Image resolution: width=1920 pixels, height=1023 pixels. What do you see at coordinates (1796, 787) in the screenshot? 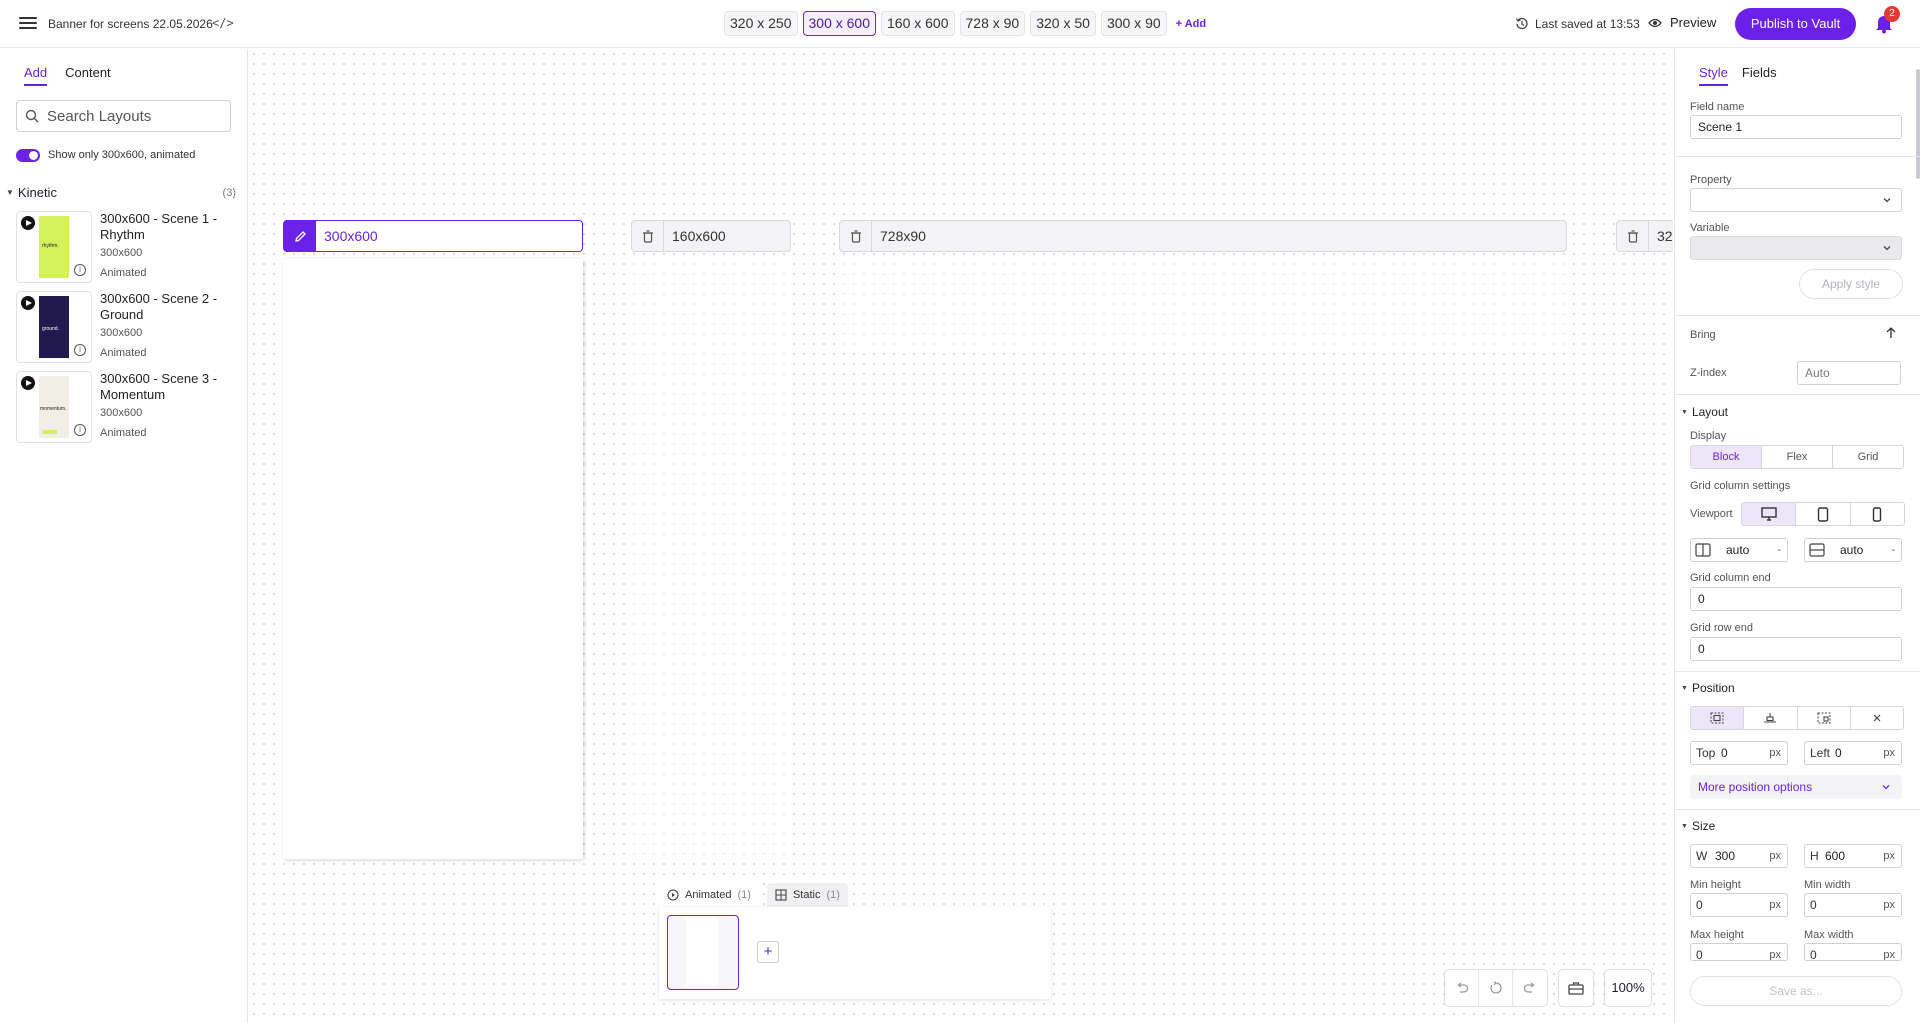
I see `more-position-options: More position options` at bounding box center [1796, 787].